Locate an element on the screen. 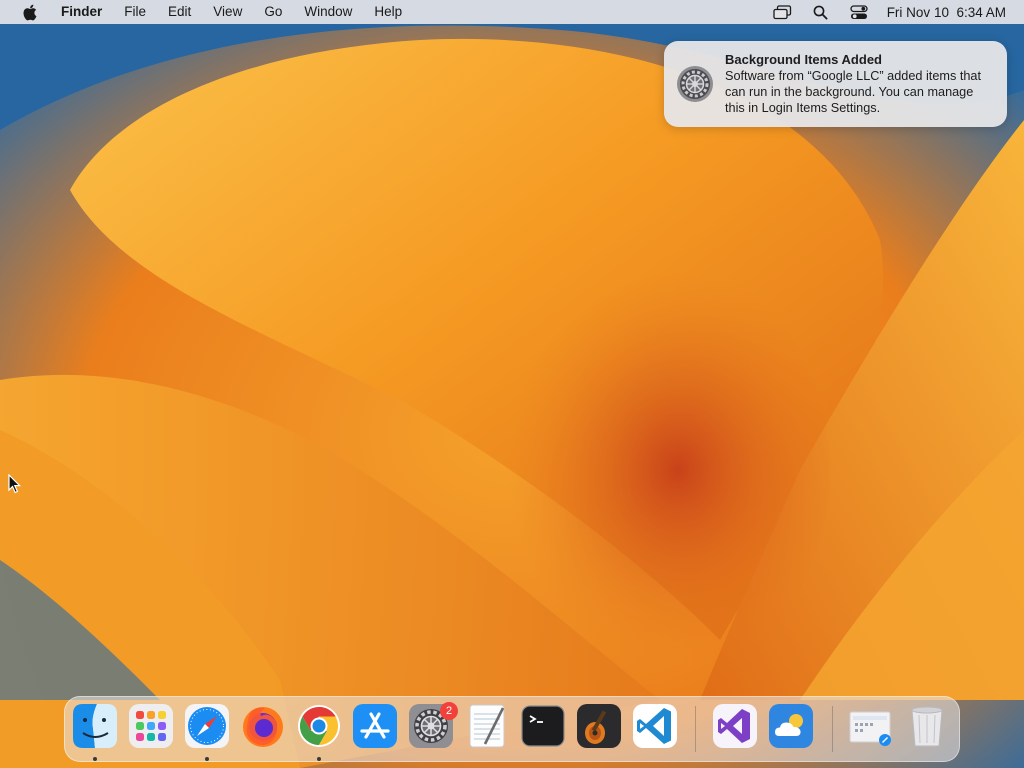 The width and height of the screenshot is (1024, 768). system-settings-gear-icon is located at coordinates (695, 84).